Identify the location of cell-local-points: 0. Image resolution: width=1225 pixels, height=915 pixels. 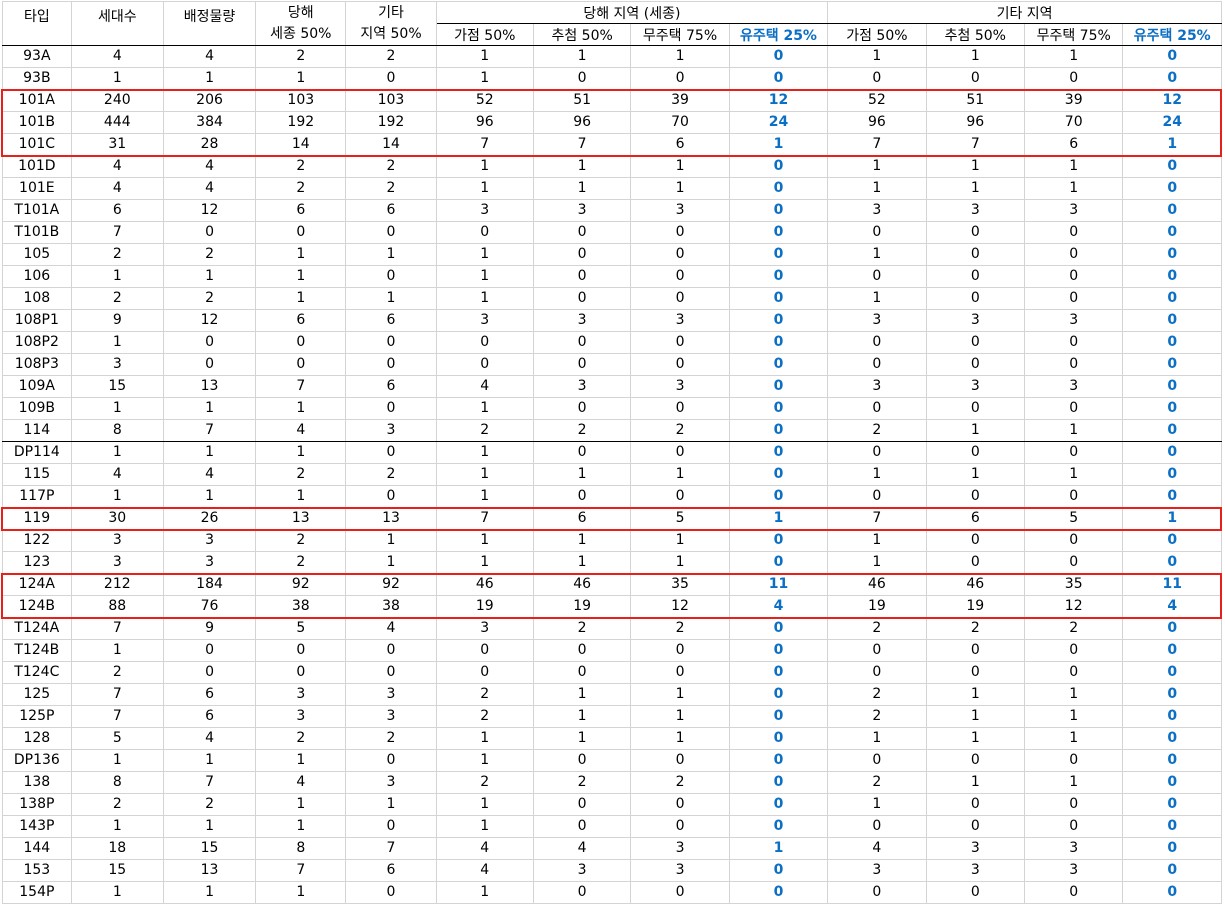
(484, 364).